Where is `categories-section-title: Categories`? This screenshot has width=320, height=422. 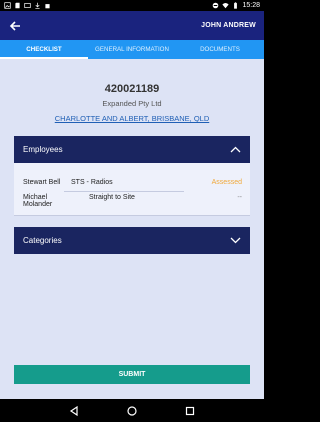 categories-section-title: Categories is located at coordinates (42, 240).